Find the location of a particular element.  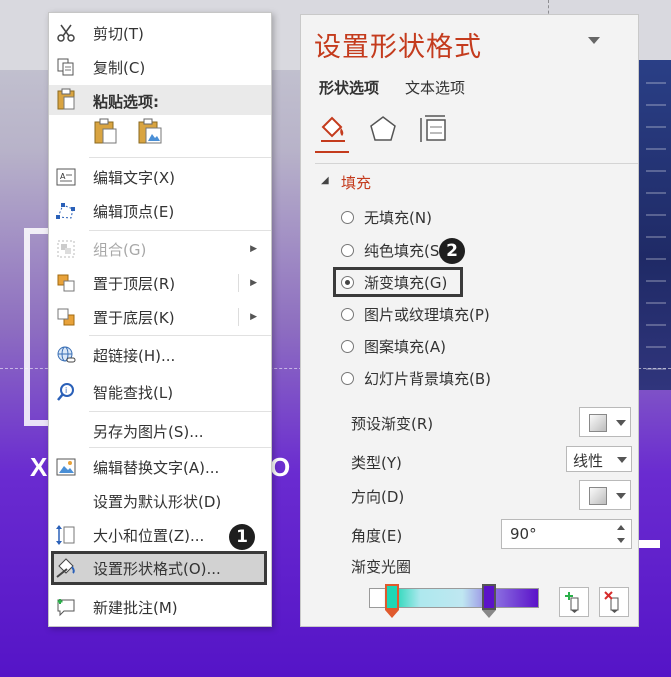

radio-picture-fill: 图片或纹理填充(P) is located at coordinates (415, 314).